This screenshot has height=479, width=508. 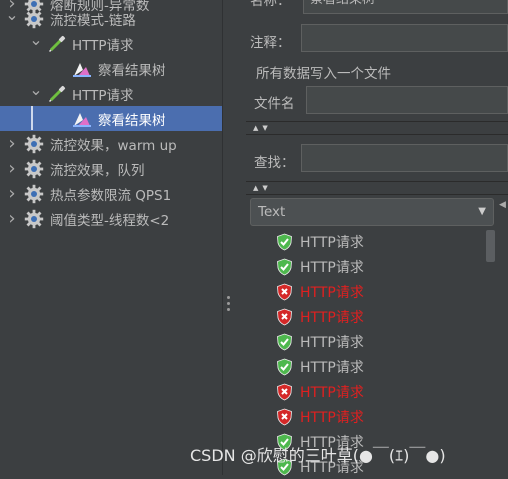 I want to click on chevron-left-icon: ◀, so click(x=502, y=205).